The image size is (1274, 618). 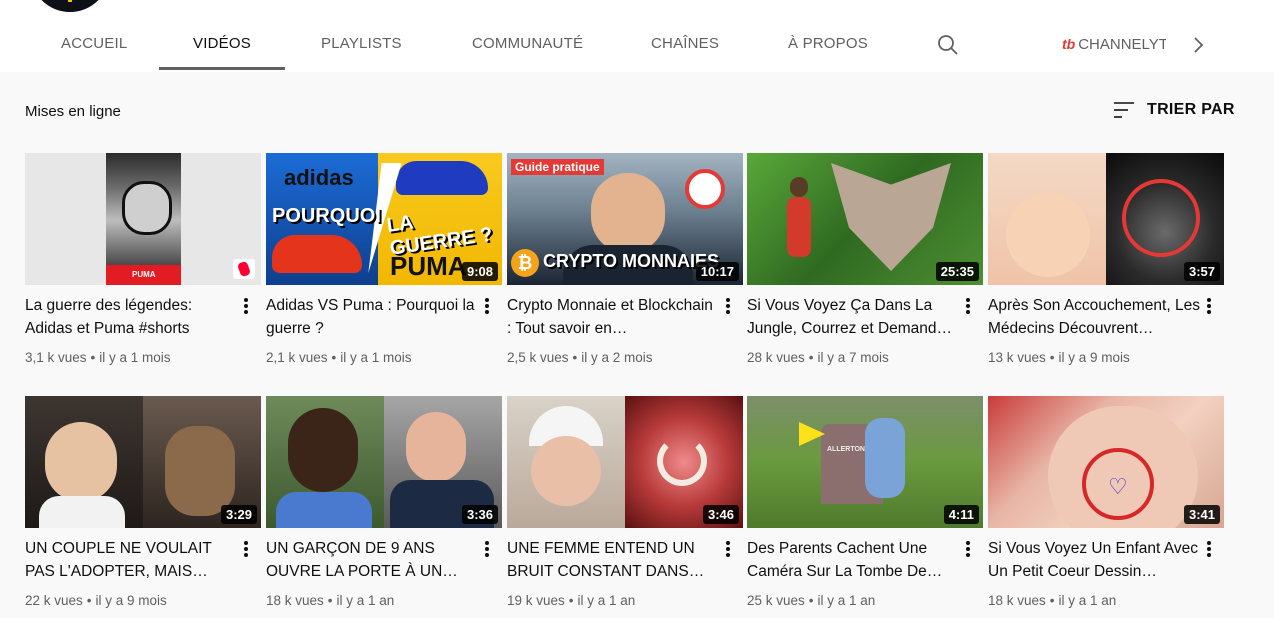 I want to click on tab-chaines: CHAÎNES, so click(x=685, y=35).